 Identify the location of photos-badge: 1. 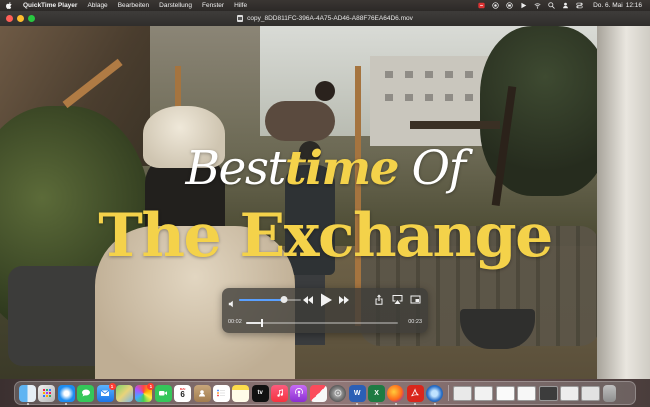
(151, 386).